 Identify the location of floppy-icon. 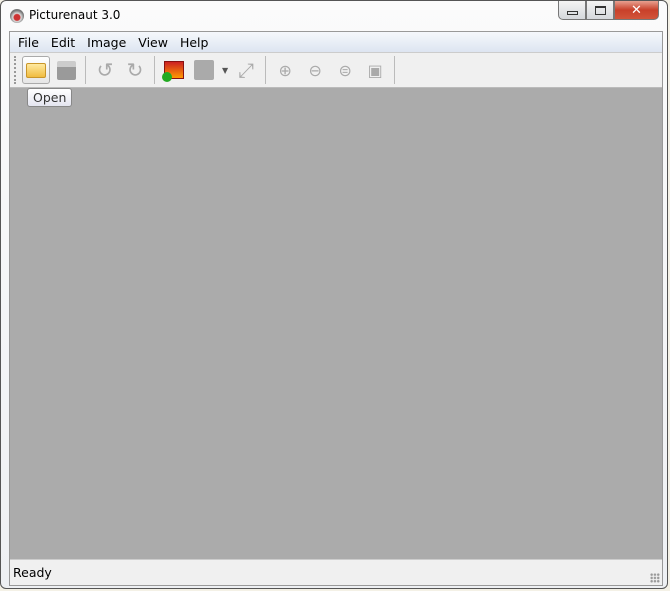
(66, 70).